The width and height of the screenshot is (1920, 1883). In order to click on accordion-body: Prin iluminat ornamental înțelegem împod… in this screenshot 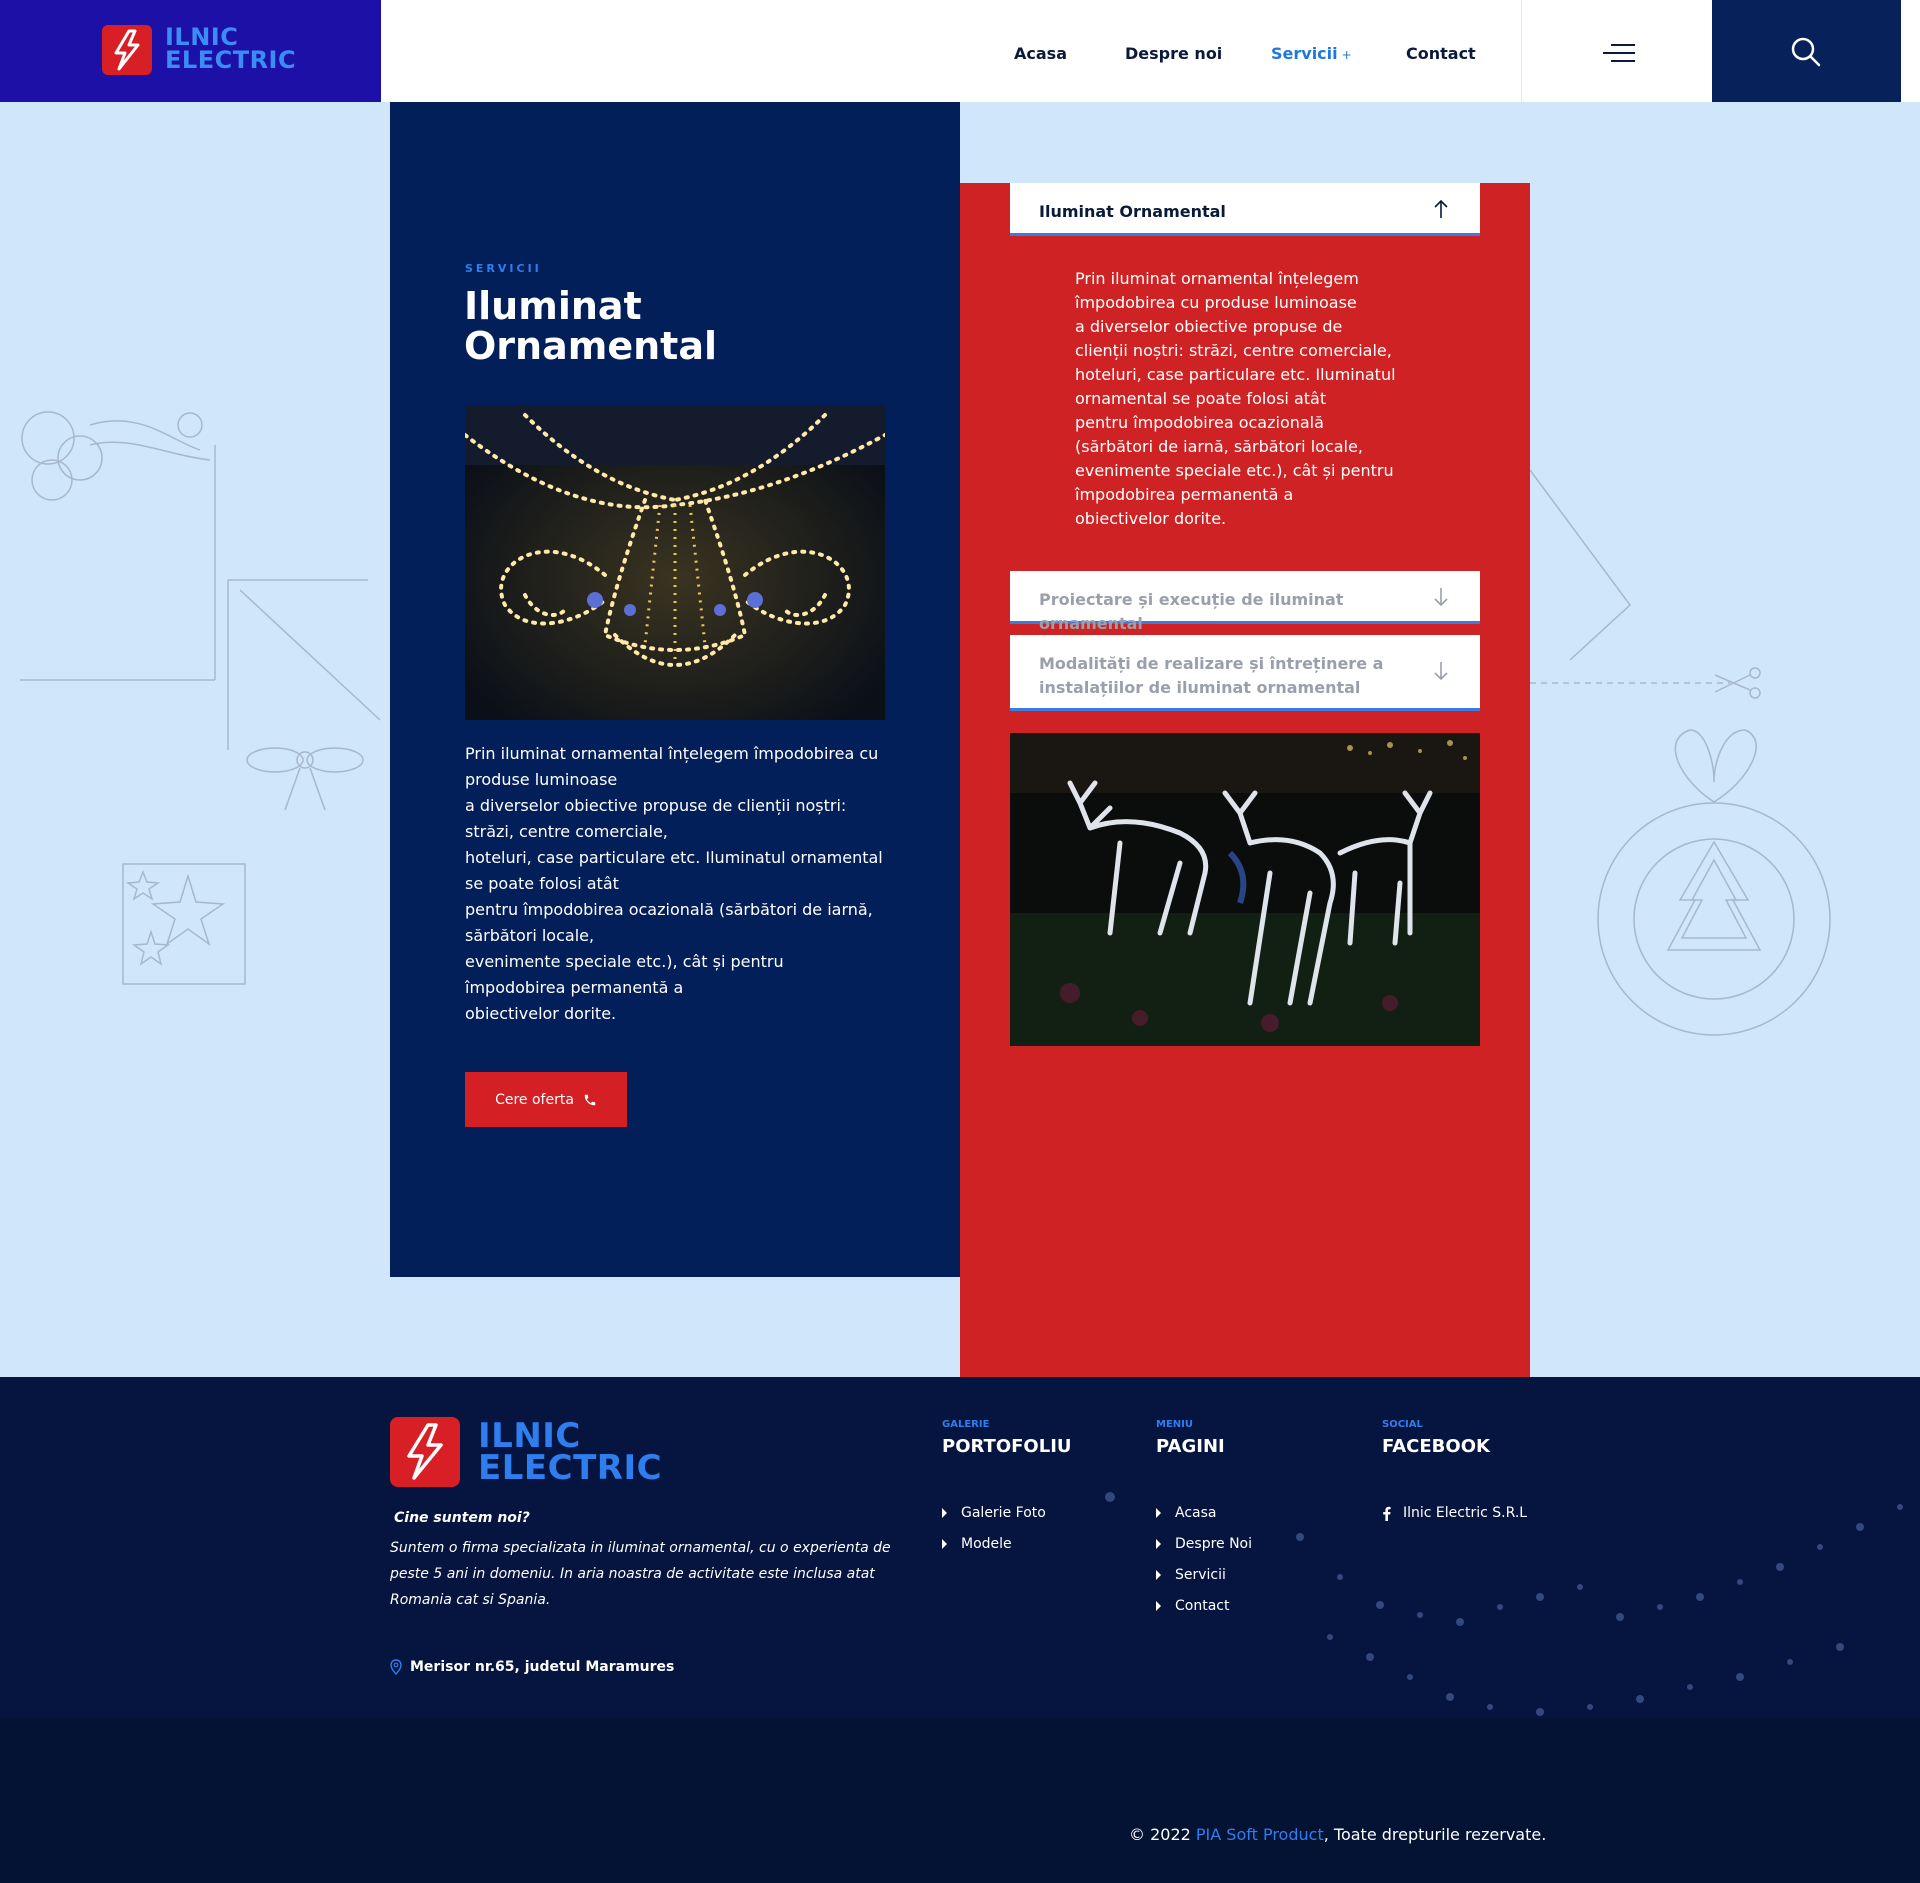, I will do `click(1235, 398)`.